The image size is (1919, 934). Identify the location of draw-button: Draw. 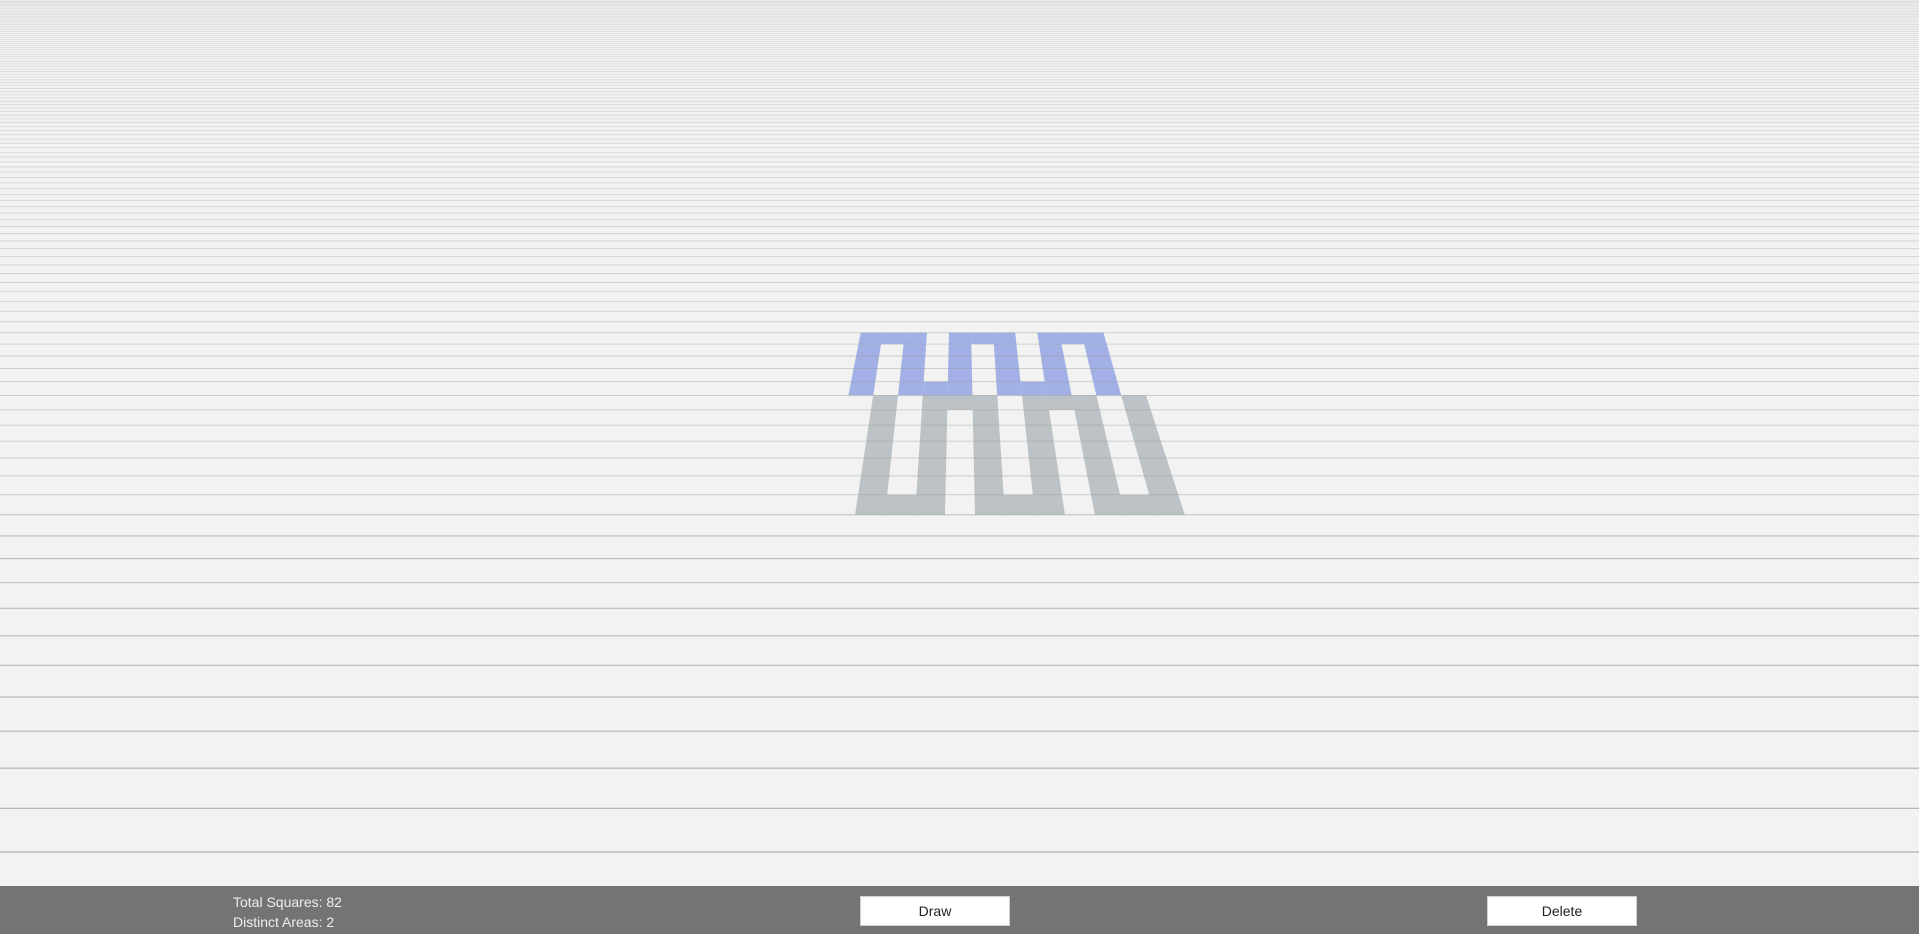
(935, 911).